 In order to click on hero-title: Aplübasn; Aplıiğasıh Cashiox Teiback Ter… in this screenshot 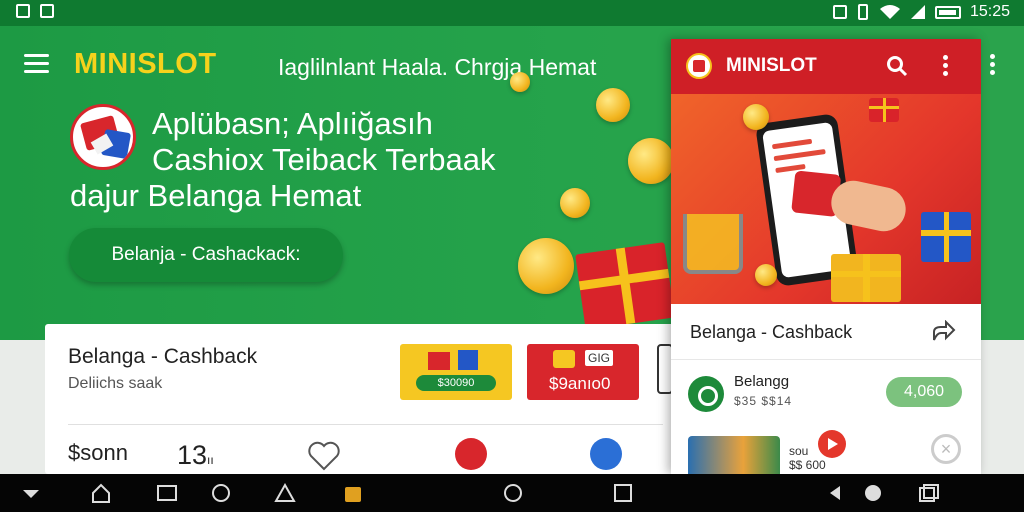, I will do `click(350, 160)`.